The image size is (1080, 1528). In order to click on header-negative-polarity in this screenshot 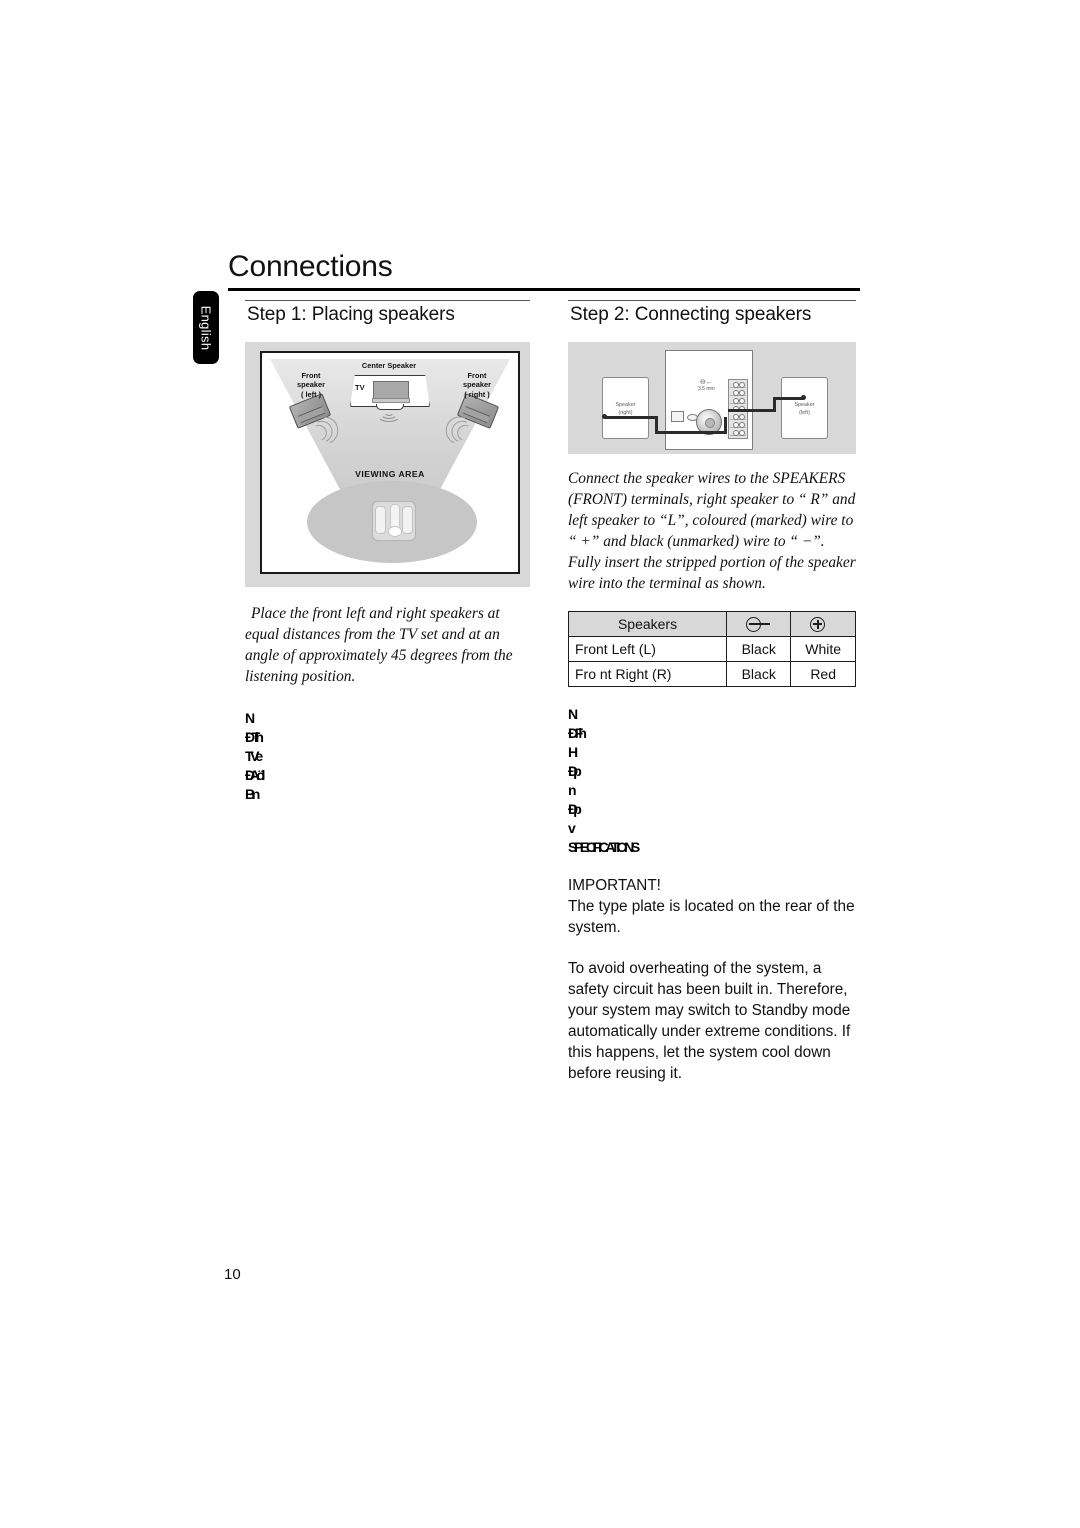, I will do `click(759, 623)`.